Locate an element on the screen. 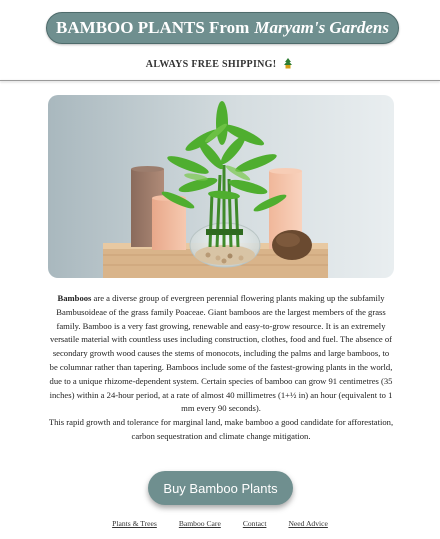 The image size is (440, 539). footer-link-bamboo-care: Bamboo Care is located at coordinates (200, 523).